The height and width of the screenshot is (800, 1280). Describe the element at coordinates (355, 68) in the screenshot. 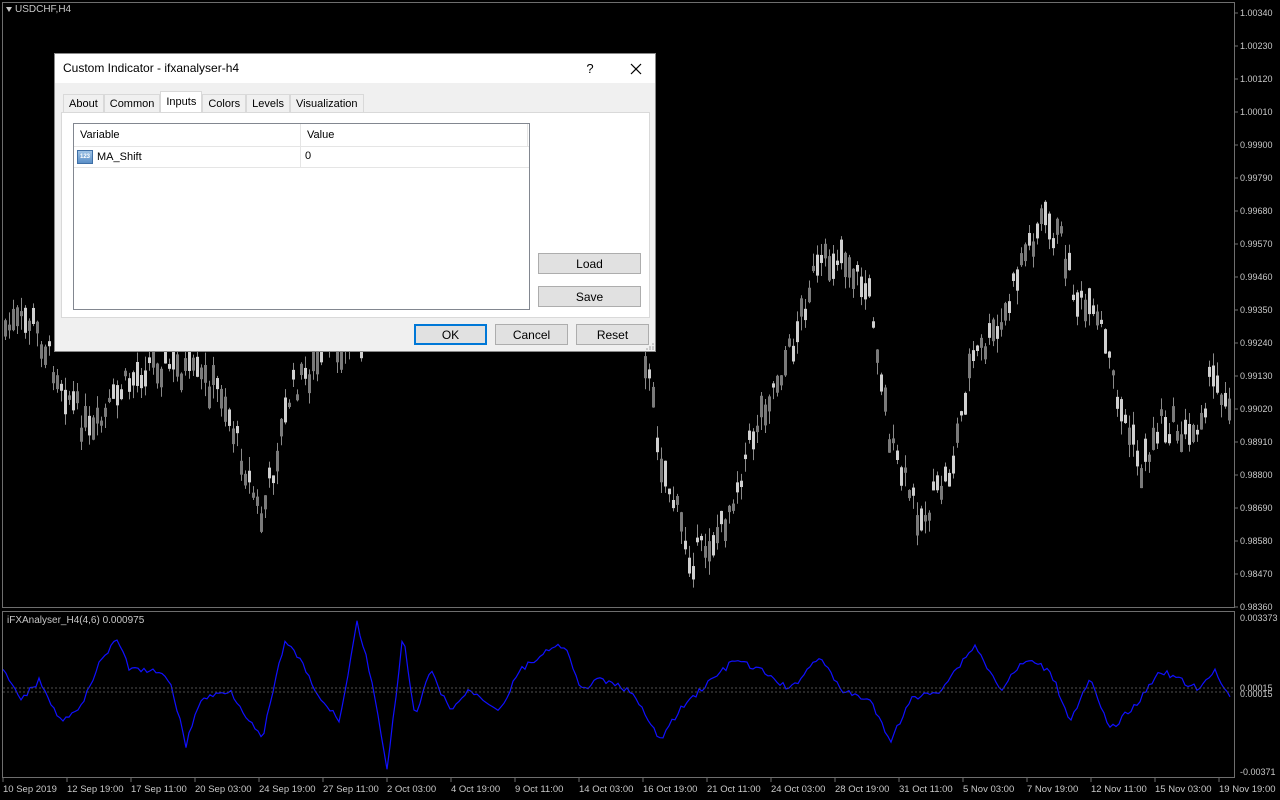

I see `dialog-titlebar: Custom Indicator - ifxanalyser-h4 ?` at that location.